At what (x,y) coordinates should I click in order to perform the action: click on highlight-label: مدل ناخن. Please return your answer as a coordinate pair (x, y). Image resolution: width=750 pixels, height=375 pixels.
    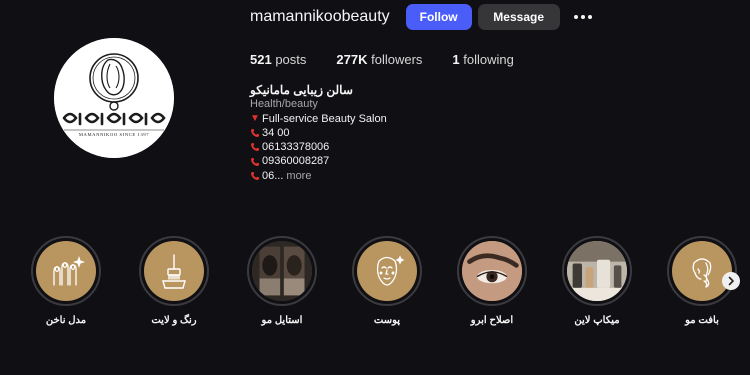
    Looking at the image, I should click on (66, 320).